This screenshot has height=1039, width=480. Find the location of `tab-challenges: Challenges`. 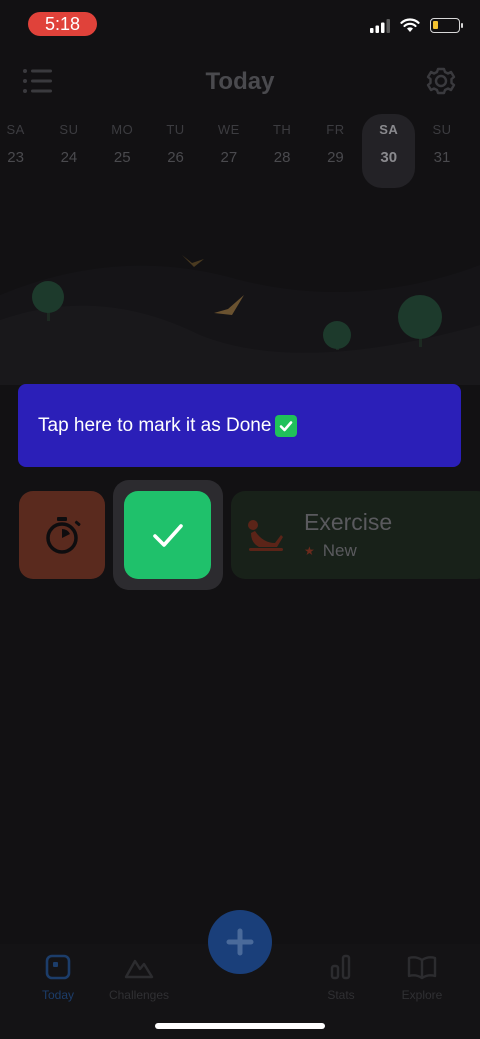

tab-challenges: Challenges is located at coordinates (139, 977).